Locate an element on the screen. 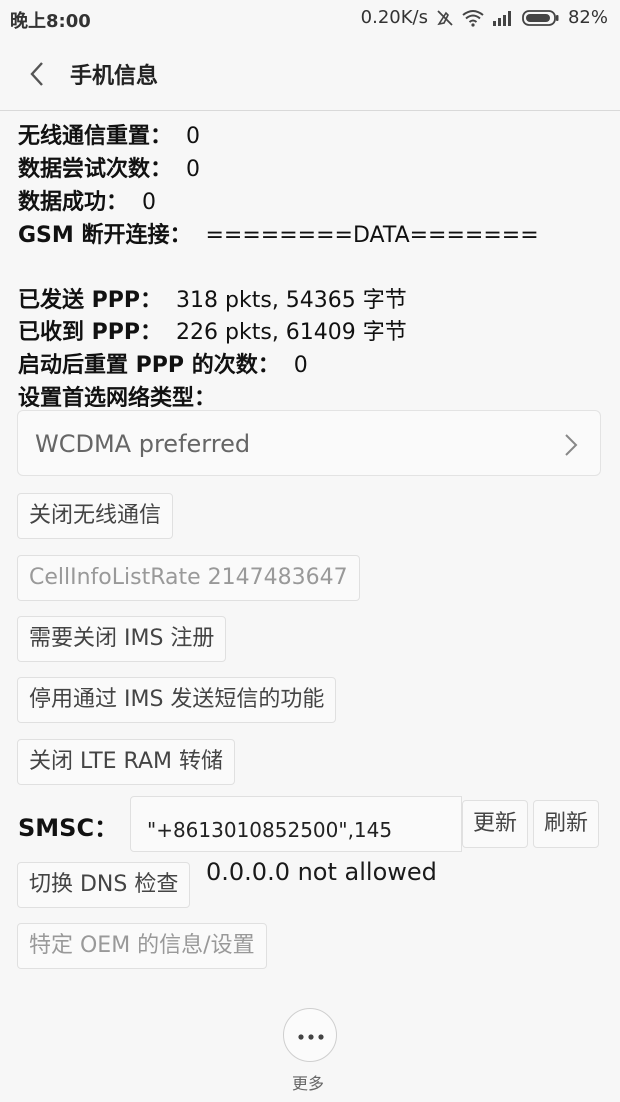 Image resolution: width=620 pixels, height=1102 pixels. refresh-button: 刷新 is located at coordinates (566, 824).